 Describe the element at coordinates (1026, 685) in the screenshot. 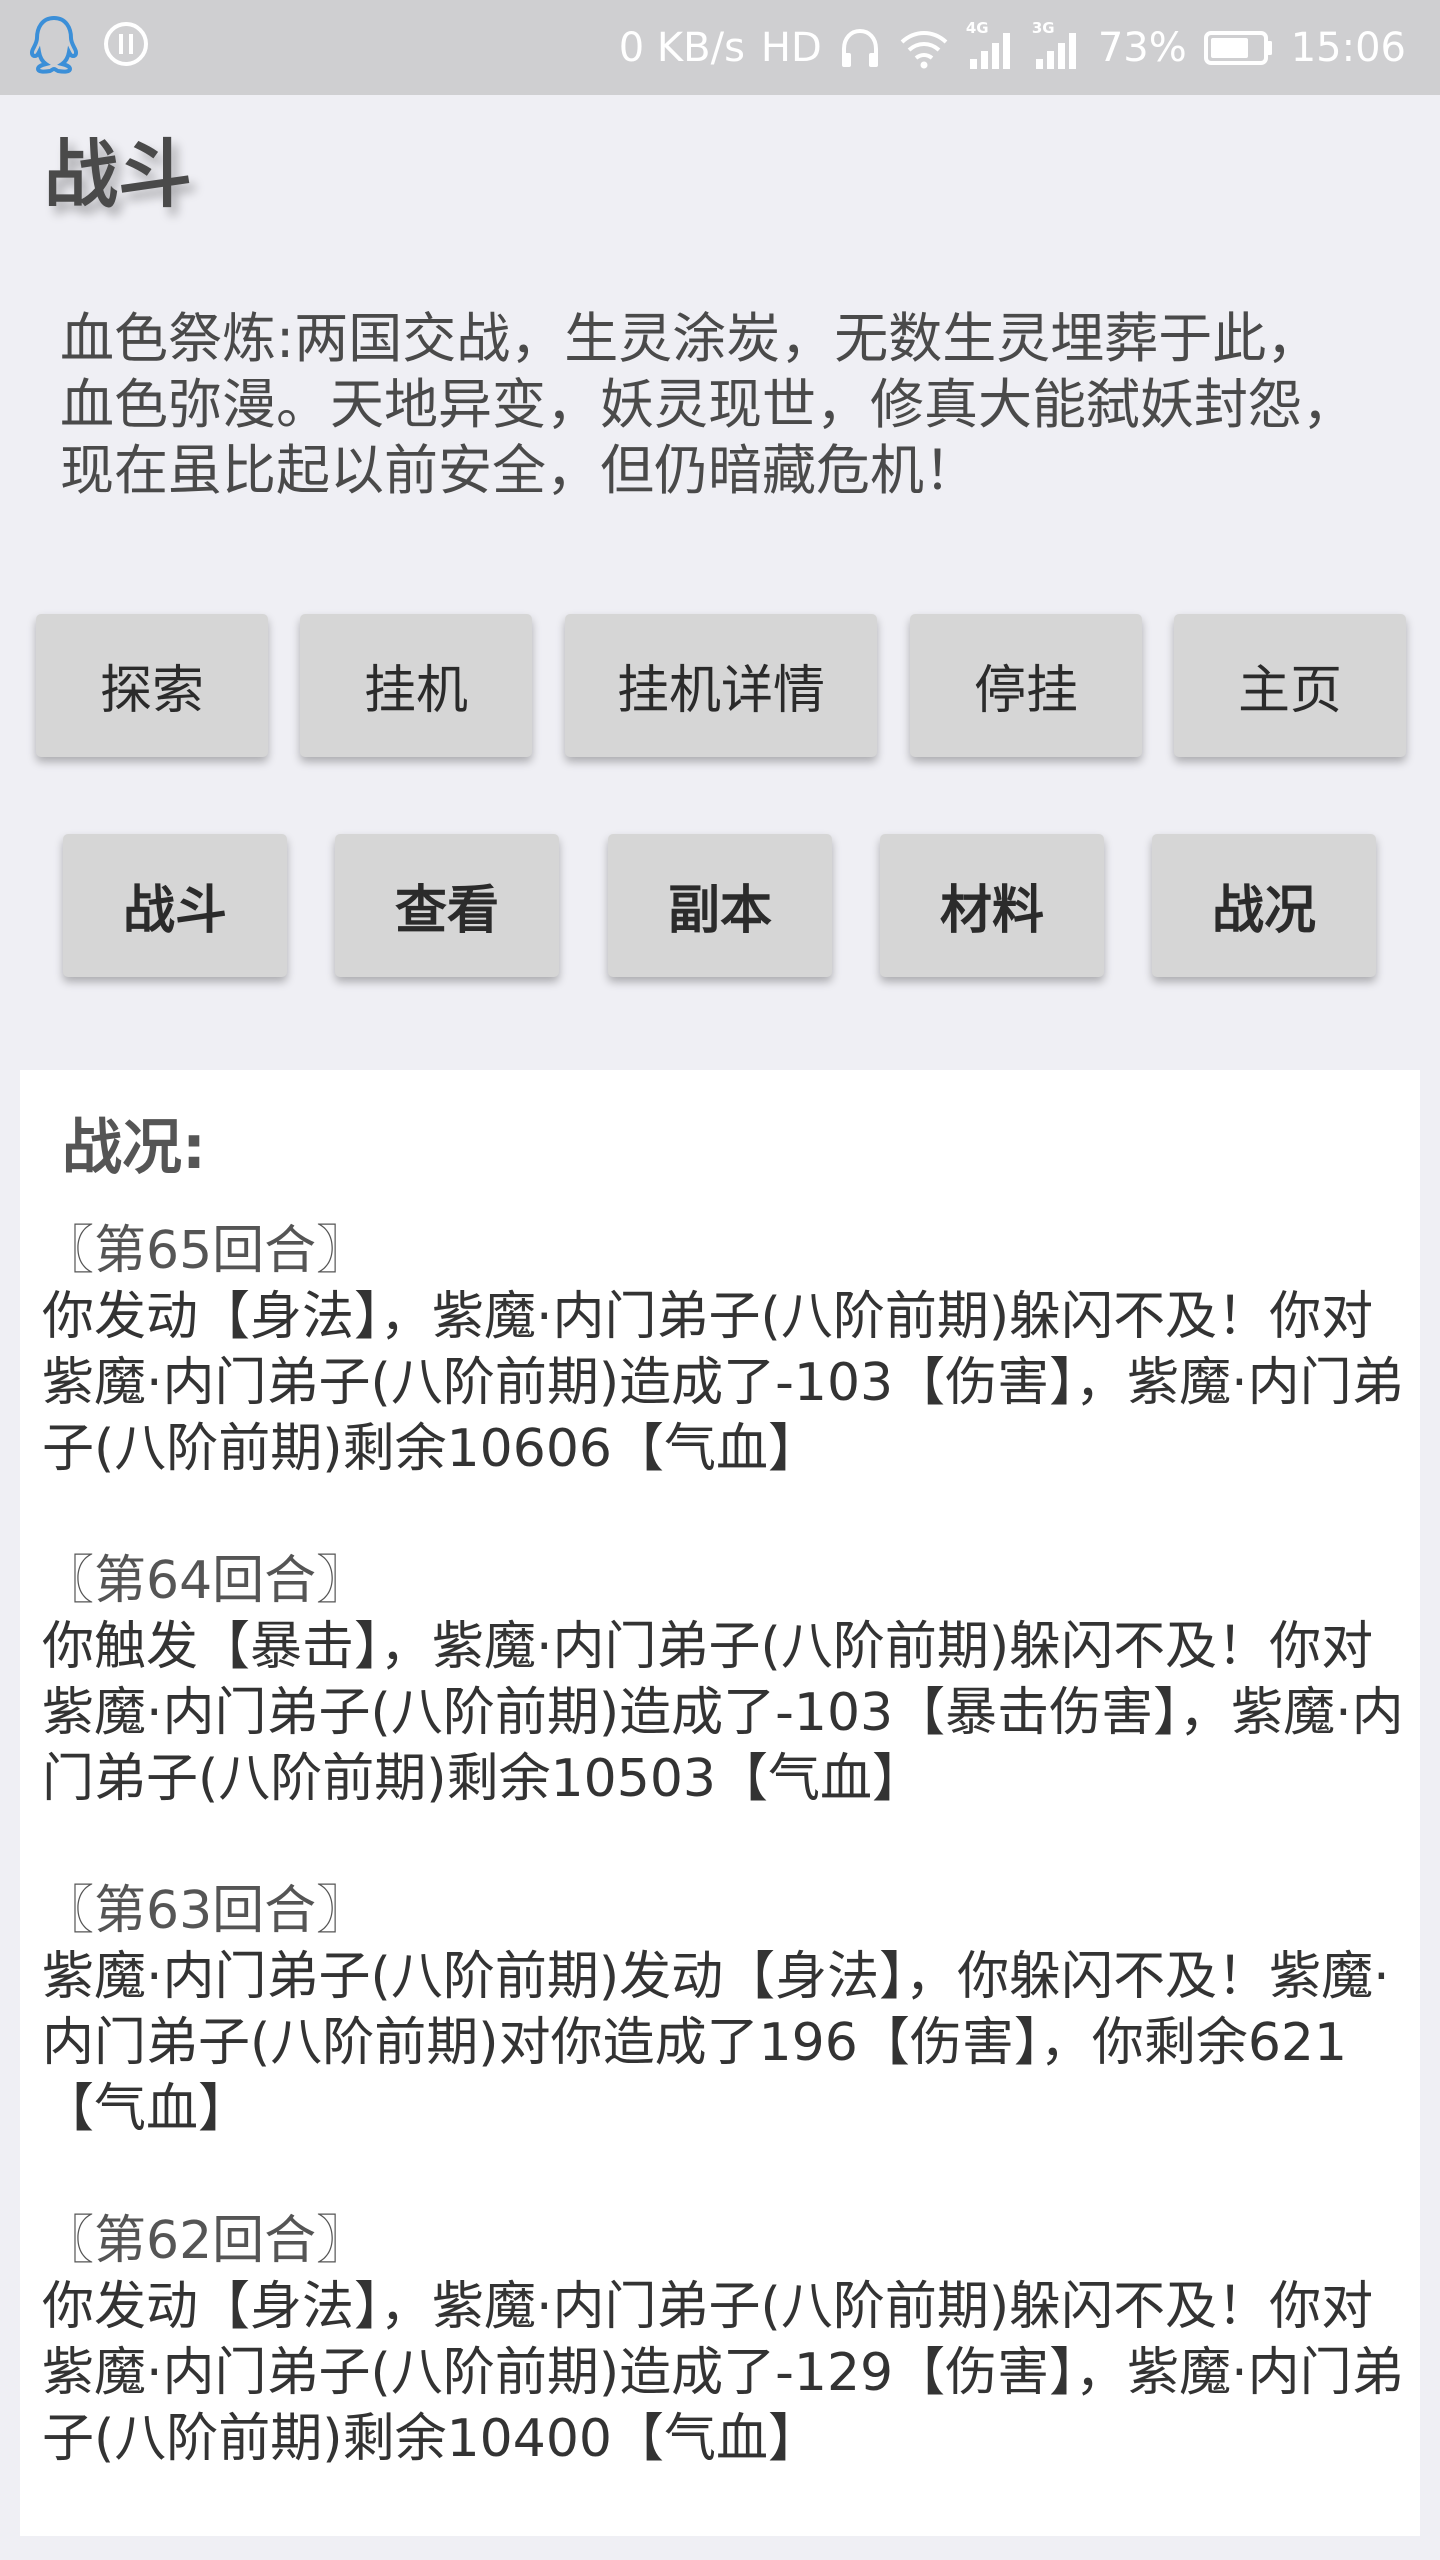

I see `stop-afk-button: 停挂` at that location.